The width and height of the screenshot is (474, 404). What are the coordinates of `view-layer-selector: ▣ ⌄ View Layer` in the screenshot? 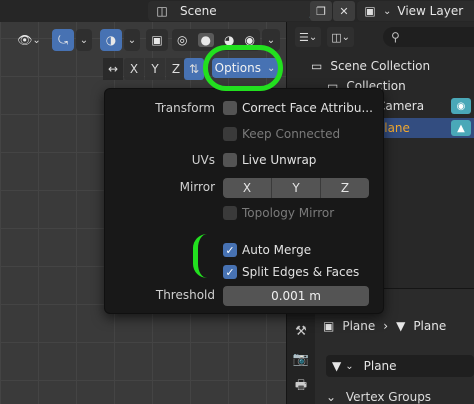 It's located at (415, 11).